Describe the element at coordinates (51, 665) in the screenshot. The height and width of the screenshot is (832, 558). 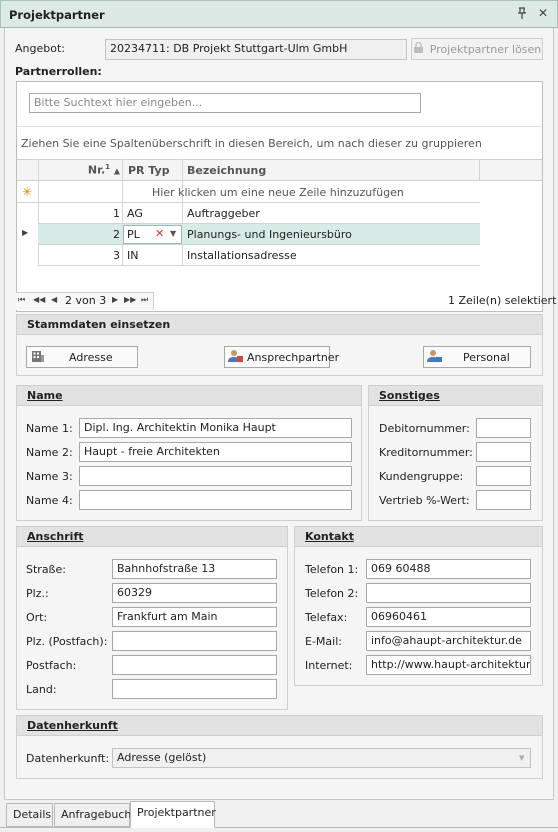
I see `postfach-label: Postfach:` at that location.